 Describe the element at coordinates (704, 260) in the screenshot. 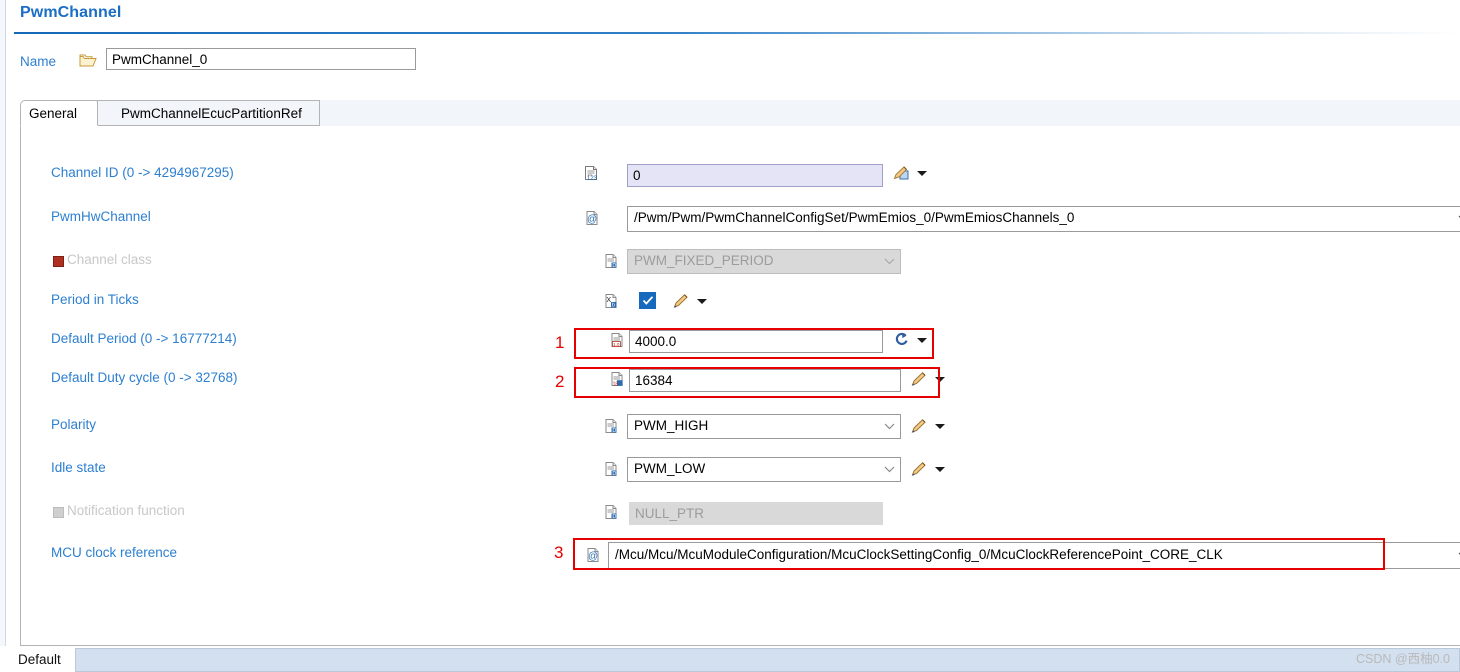

I see `channel-class-value: PWM_FIXED_PERIOD` at that location.